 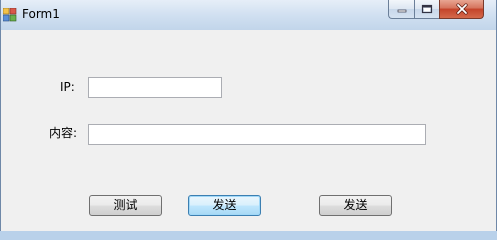 I want to click on maximize-button, so click(x=426, y=9).